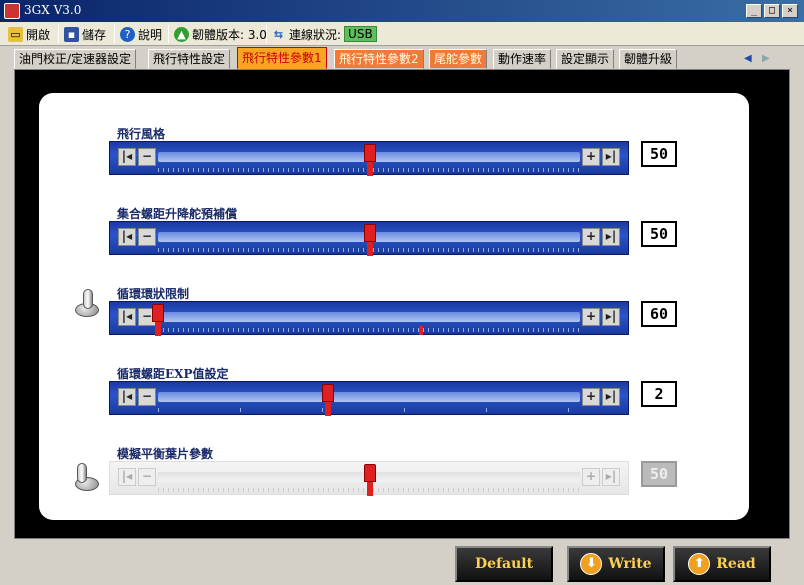 This screenshot has height=585, width=804. What do you see at coordinates (127, 34) in the screenshot?
I see `help-icon: ?` at bounding box center [127, 34].